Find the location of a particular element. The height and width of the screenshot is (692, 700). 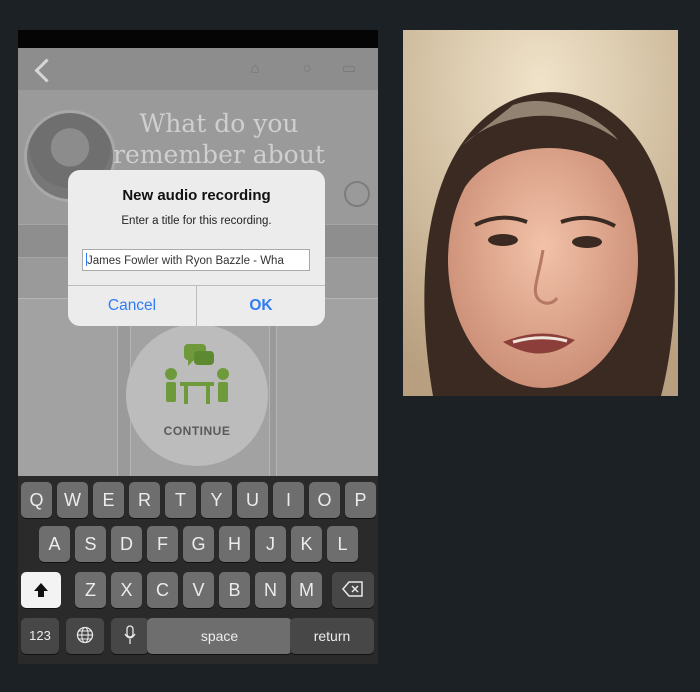

home-icon: ⌂ is located at coordinates (255, 69).